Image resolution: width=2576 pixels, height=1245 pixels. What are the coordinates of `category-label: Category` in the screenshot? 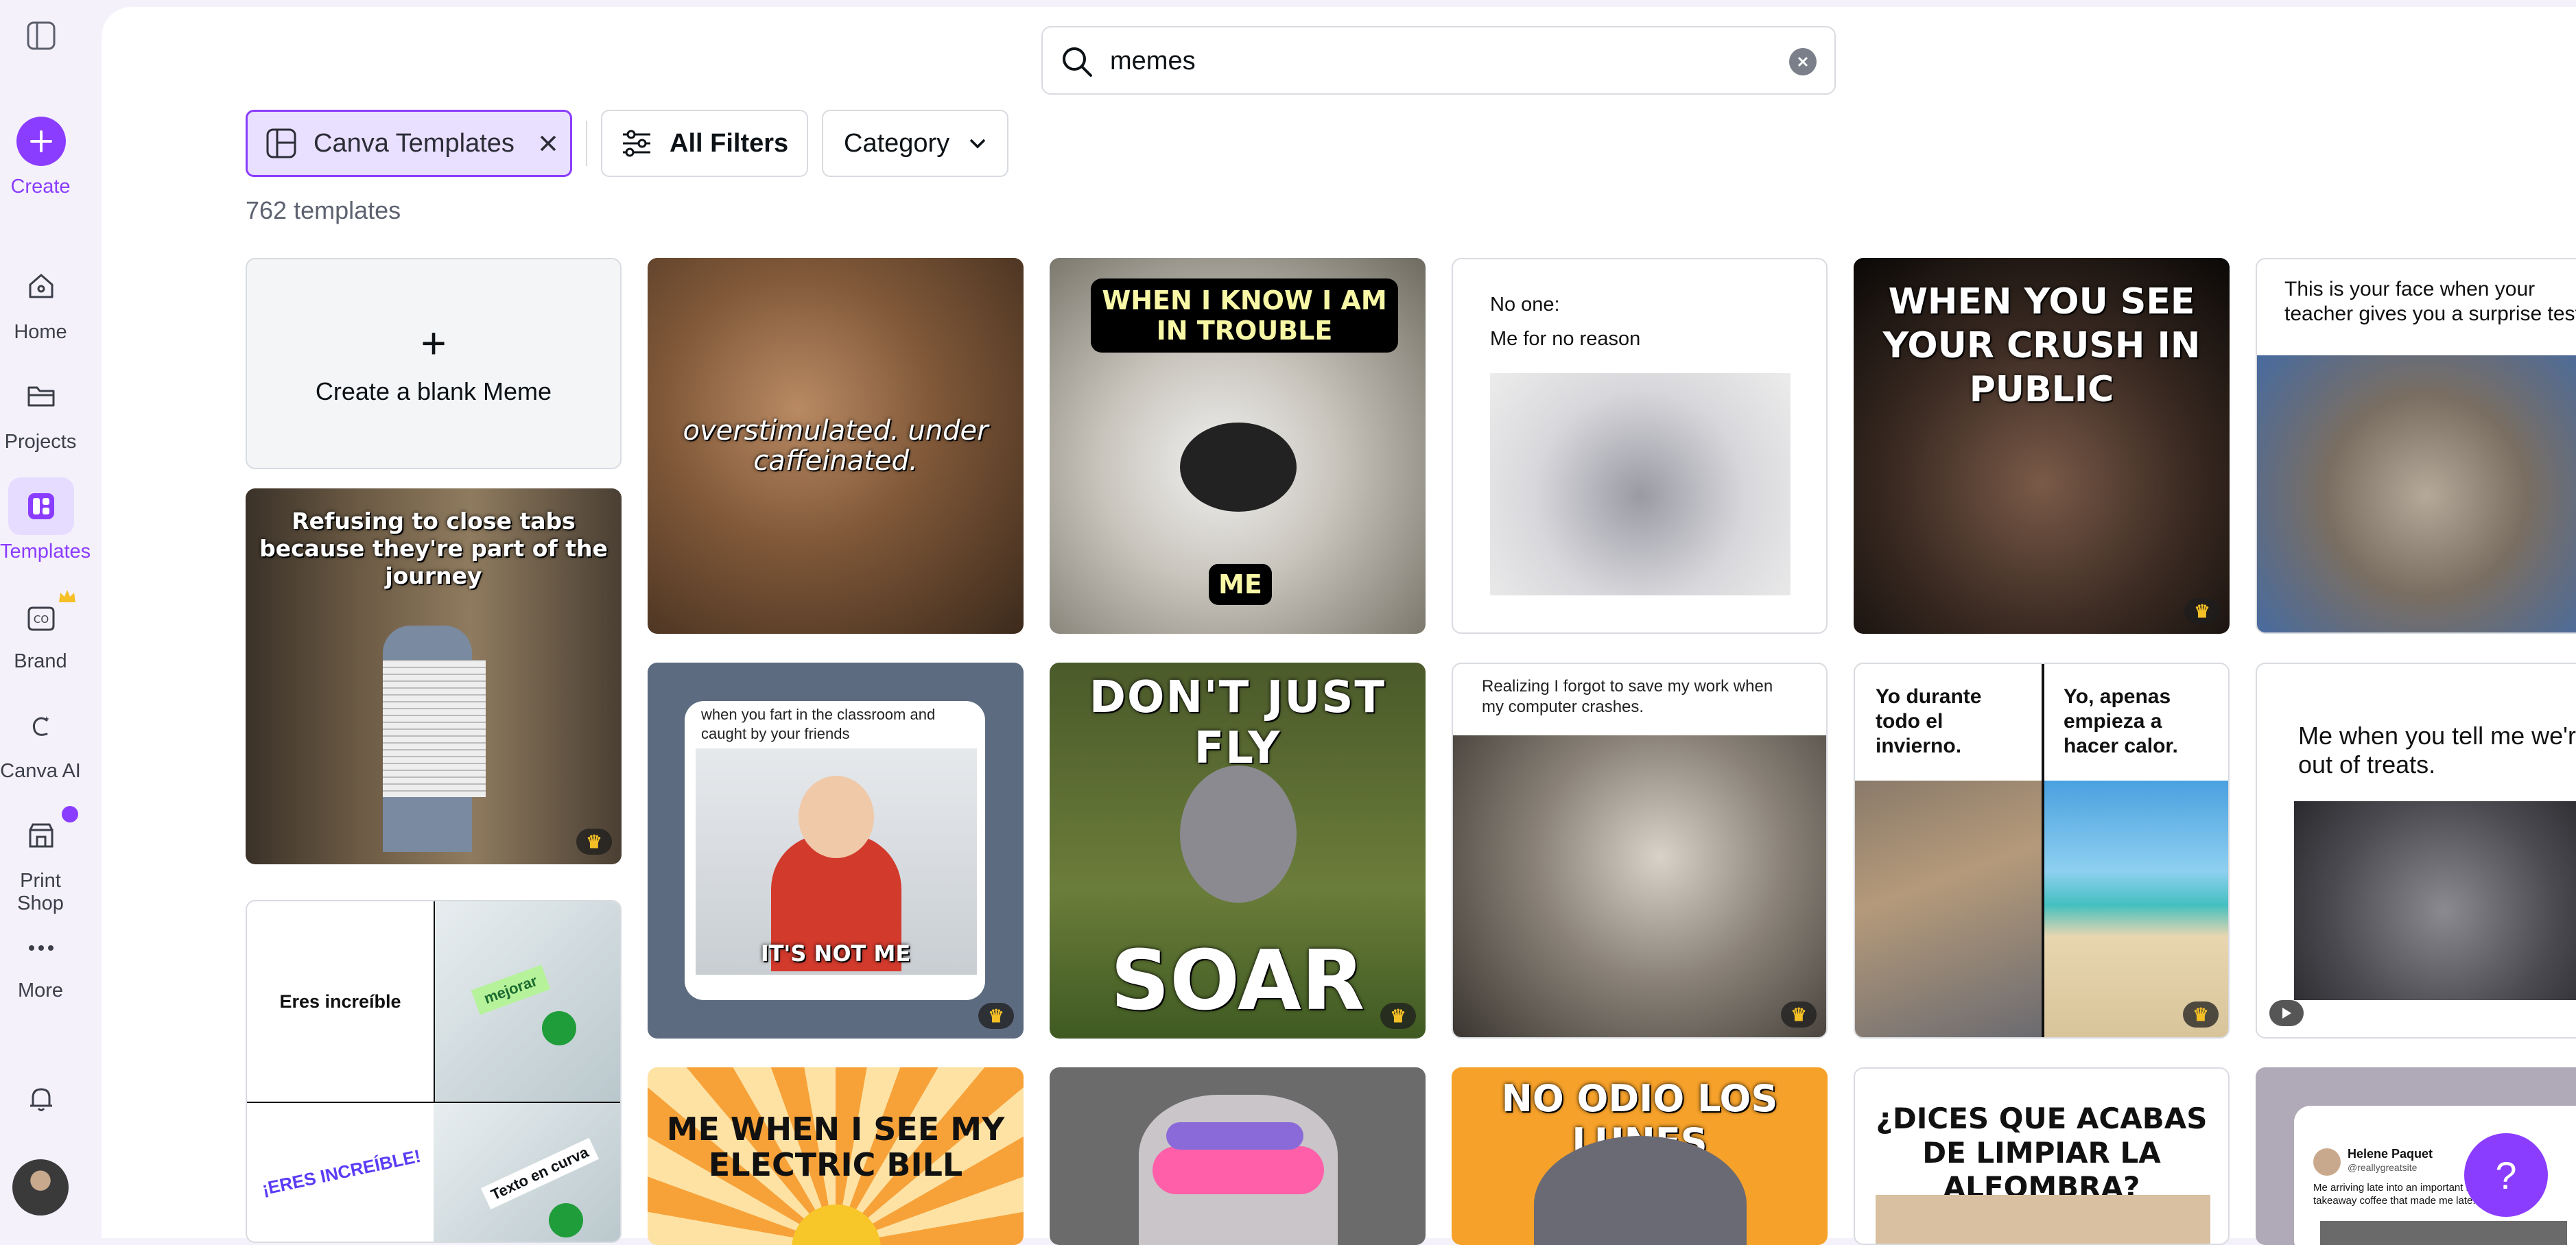 It's located at (897, 143).